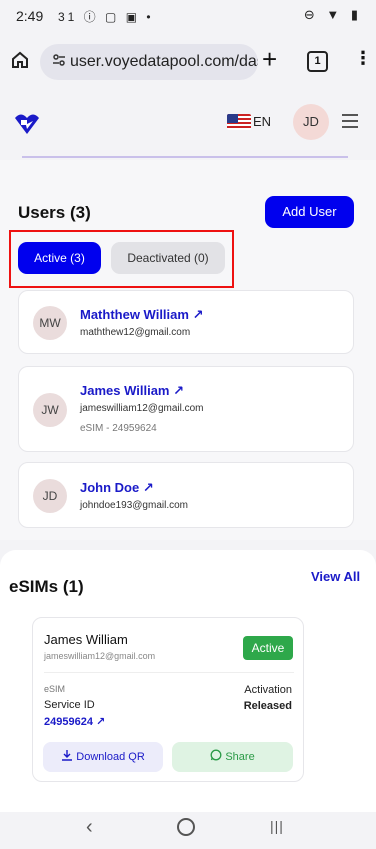 The width and height of the screenshot is (376, 849). What do you see at coordinates (118, 428) in the screenshot?
I see `user-esim: eSIM - 24959624` at bounding box center [118, 428].